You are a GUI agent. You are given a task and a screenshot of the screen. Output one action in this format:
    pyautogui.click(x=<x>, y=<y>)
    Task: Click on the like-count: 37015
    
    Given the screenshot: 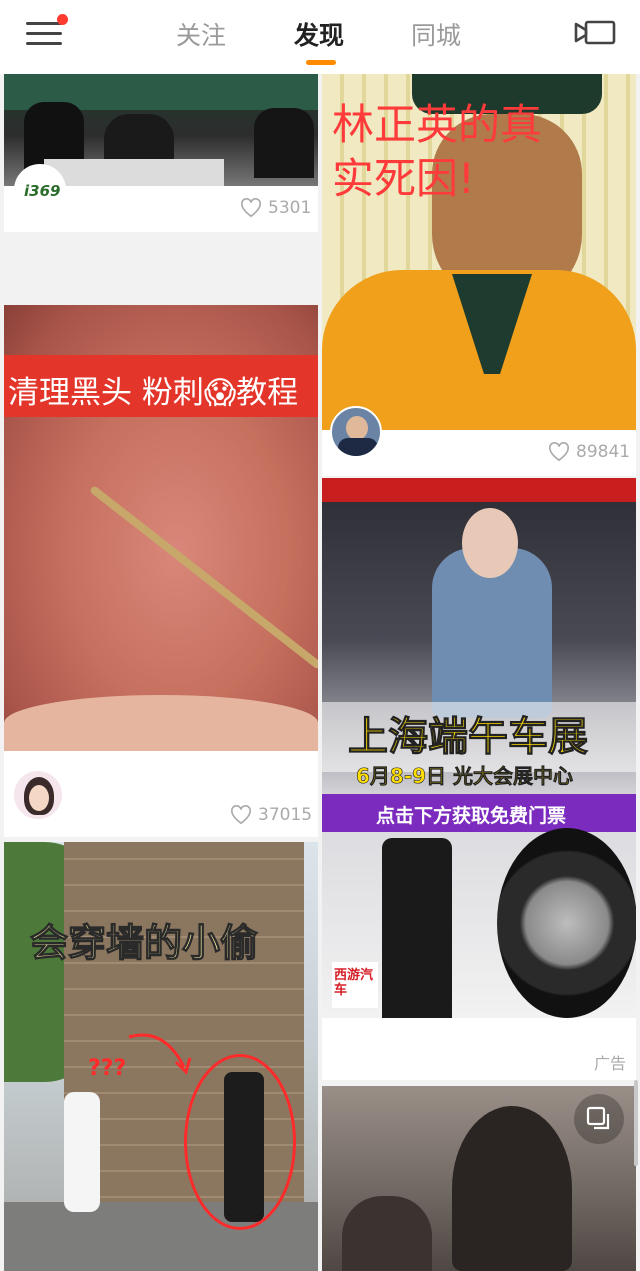 What is the action you would take?
    pyautogui.click(x=271, y=815)
    